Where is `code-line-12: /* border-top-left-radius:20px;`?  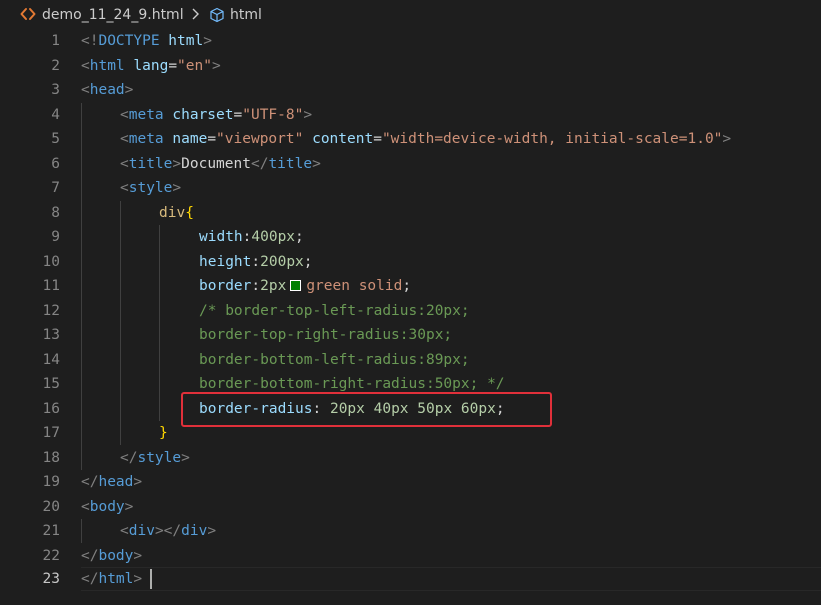 code-line-12: /* border-top-left-radius:20px; is located at coordinates (334, 311).